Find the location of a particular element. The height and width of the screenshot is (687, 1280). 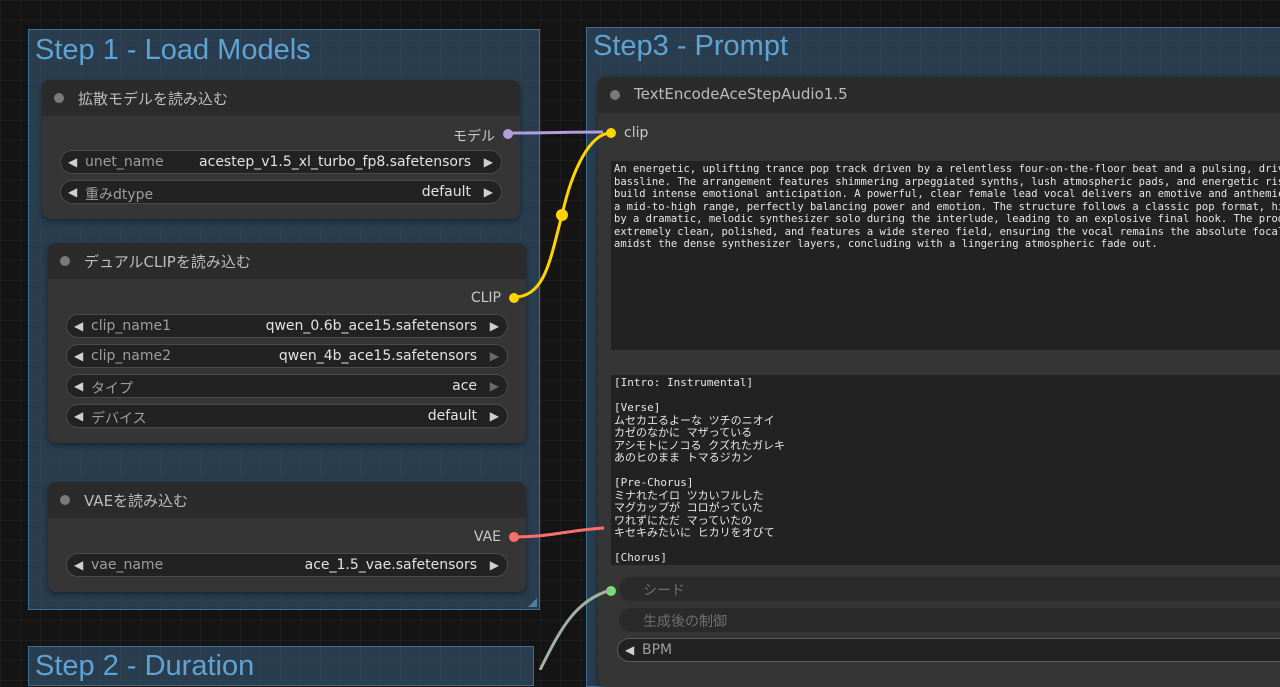

seed-link is located at coordinates (575, 629).